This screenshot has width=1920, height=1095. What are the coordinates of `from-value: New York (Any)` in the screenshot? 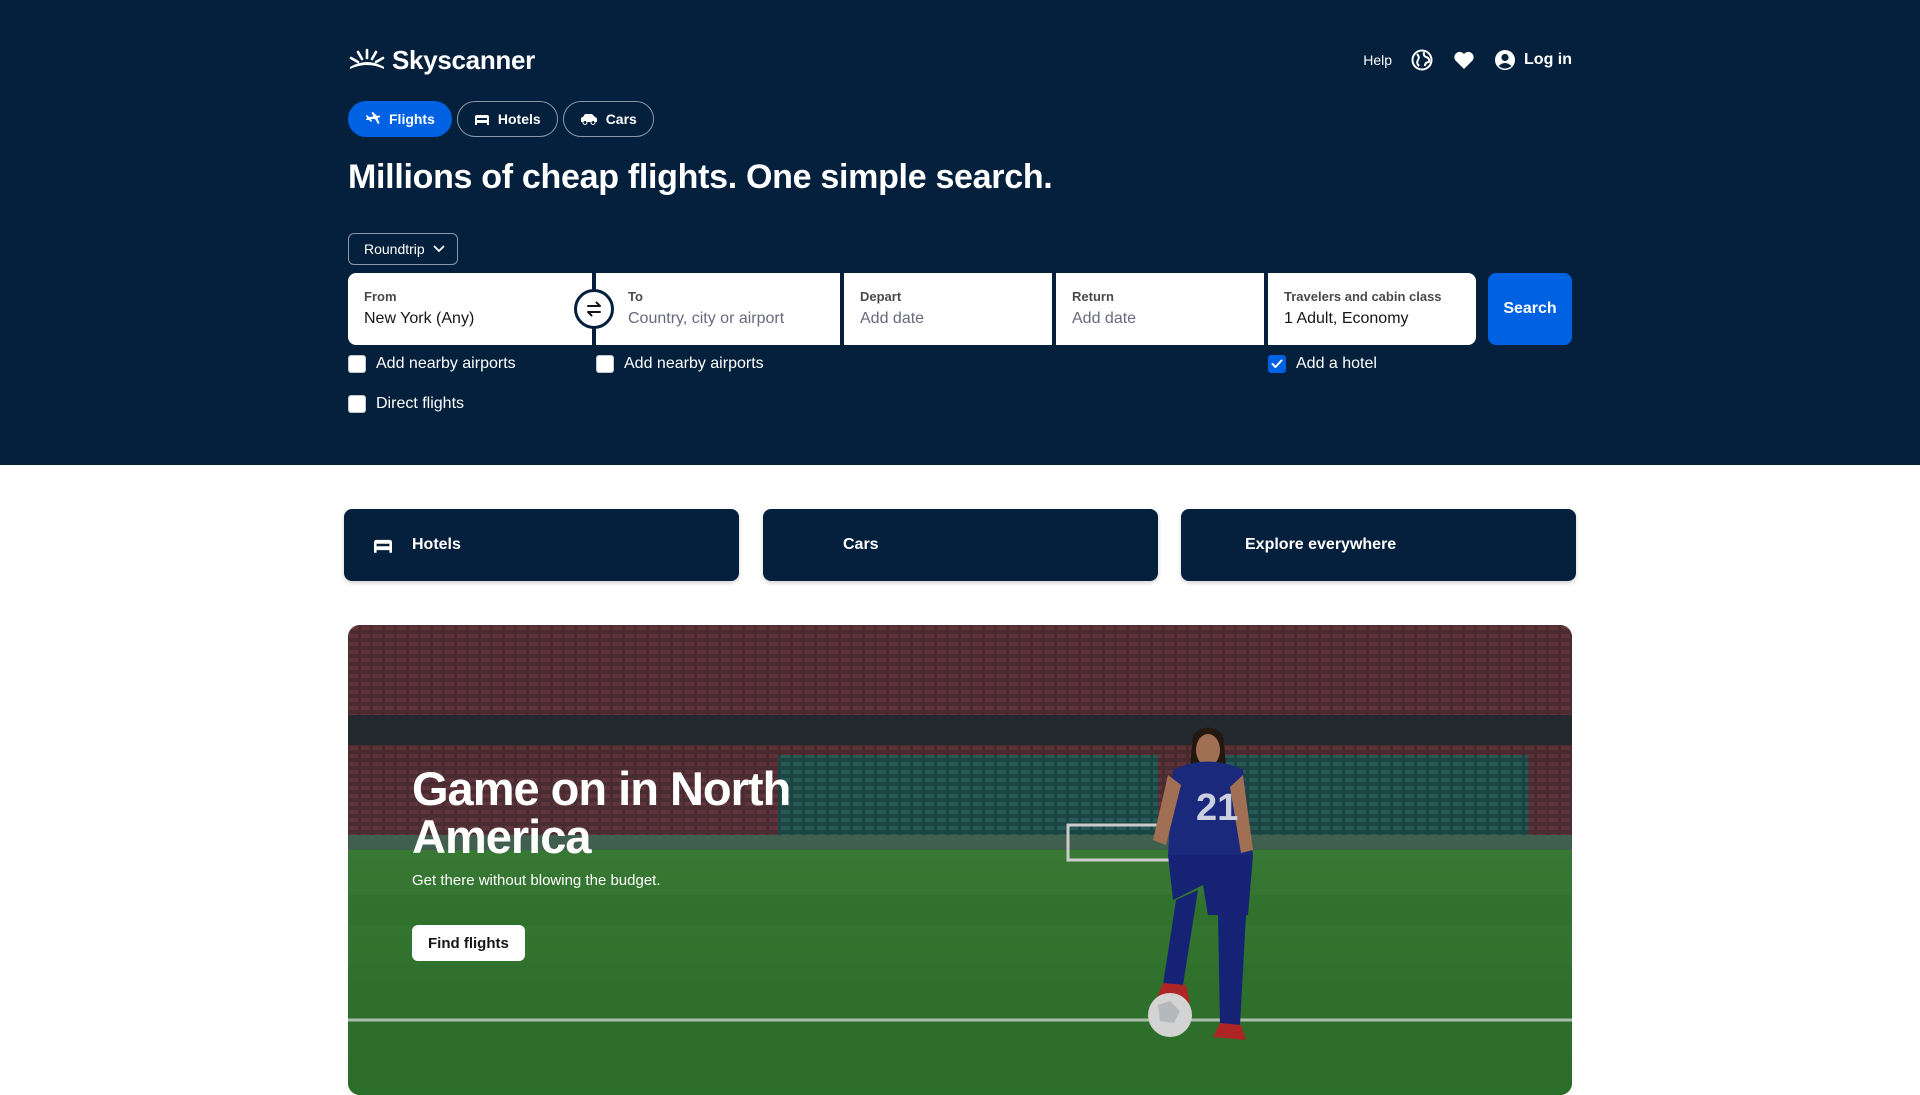 It's located at (419, 318).